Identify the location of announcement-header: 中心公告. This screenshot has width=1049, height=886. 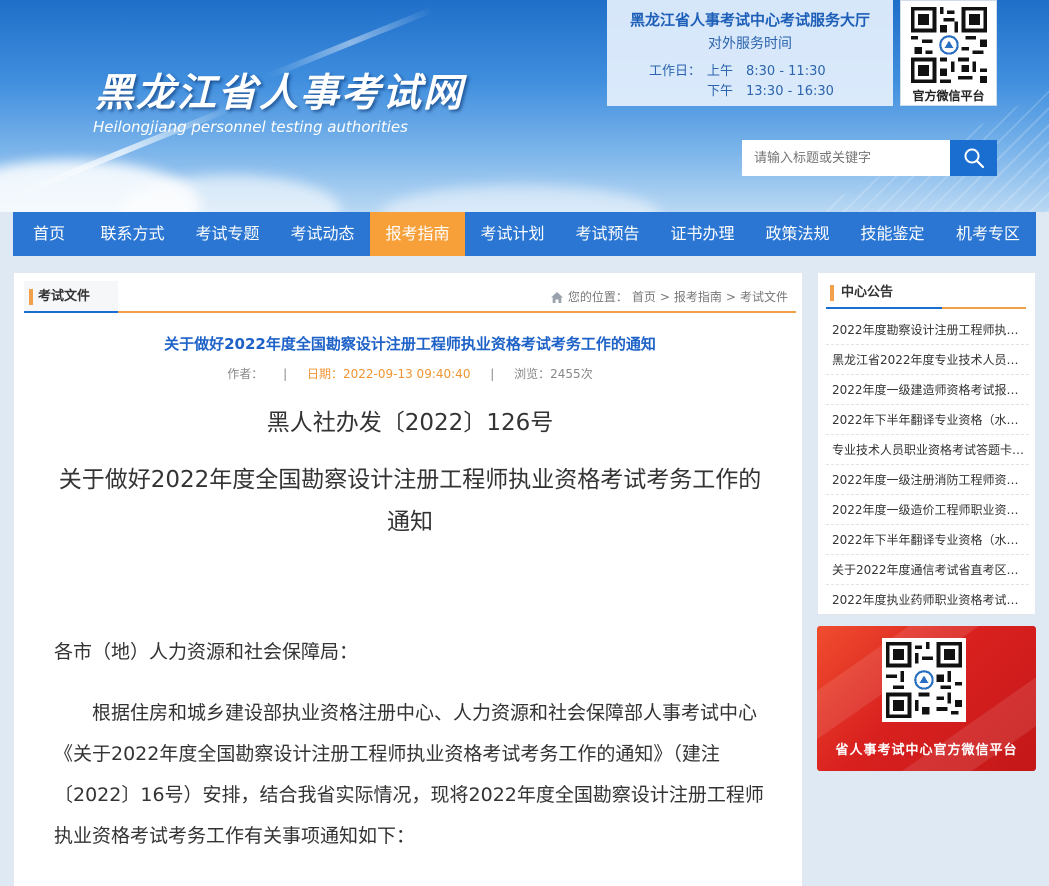
(926, 295).